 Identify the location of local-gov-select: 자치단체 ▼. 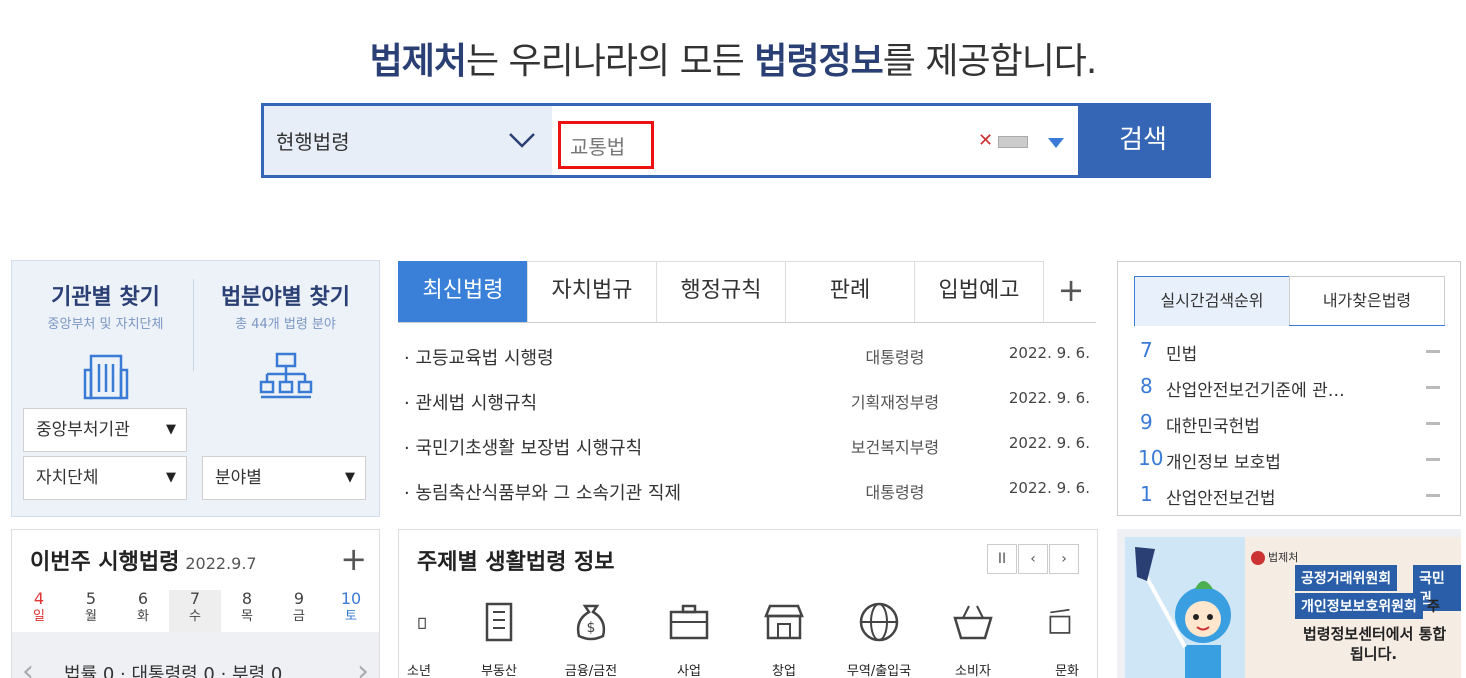
(105, 478).